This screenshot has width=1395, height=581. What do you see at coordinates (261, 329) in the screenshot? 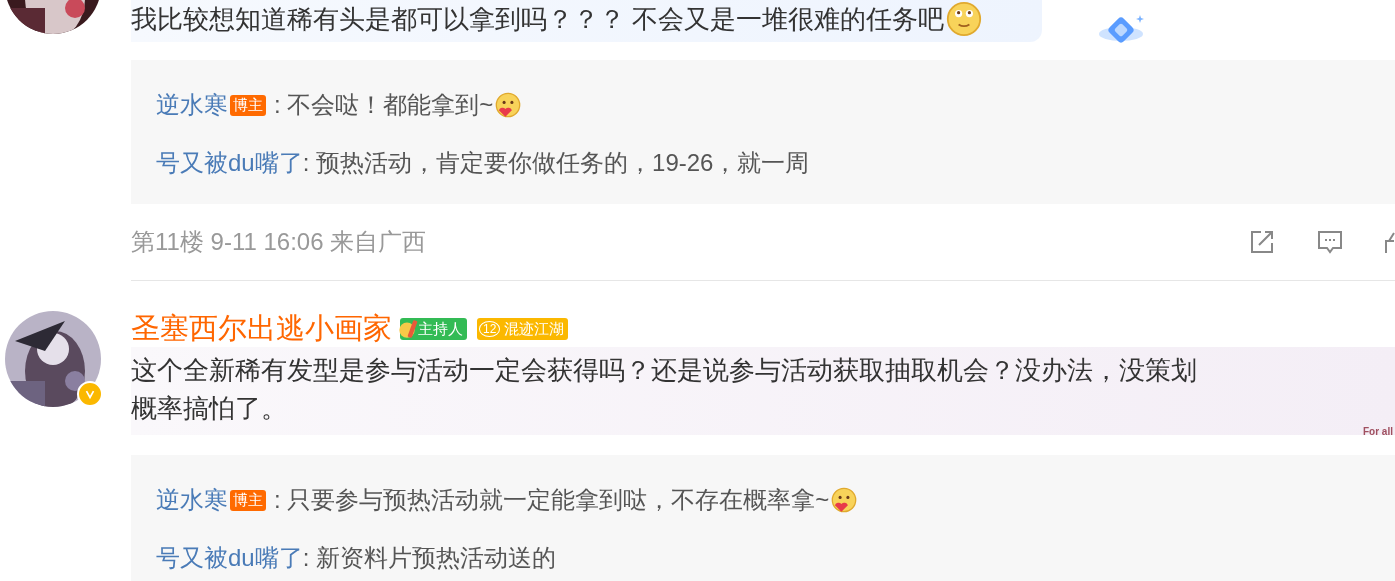
I see `username: 圣塞西尔出逃小画家` at bounding box center [261, 329].